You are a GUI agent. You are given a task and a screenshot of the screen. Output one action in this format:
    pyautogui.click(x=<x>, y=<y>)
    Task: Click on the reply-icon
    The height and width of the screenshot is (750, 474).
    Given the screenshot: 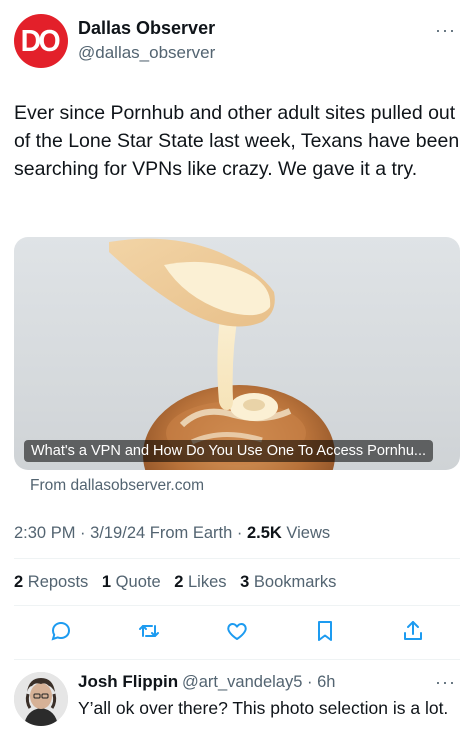 What is the action you would take?
    pyautogui.click(x=61, y=631)
    